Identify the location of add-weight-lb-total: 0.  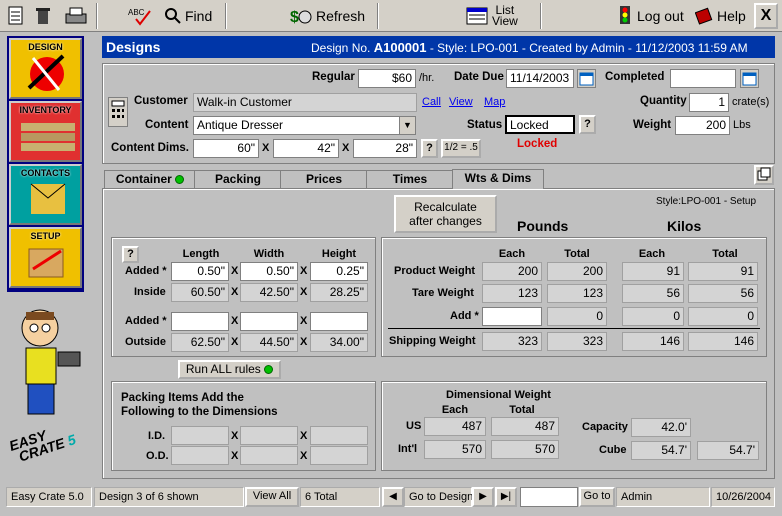
(577, 316).